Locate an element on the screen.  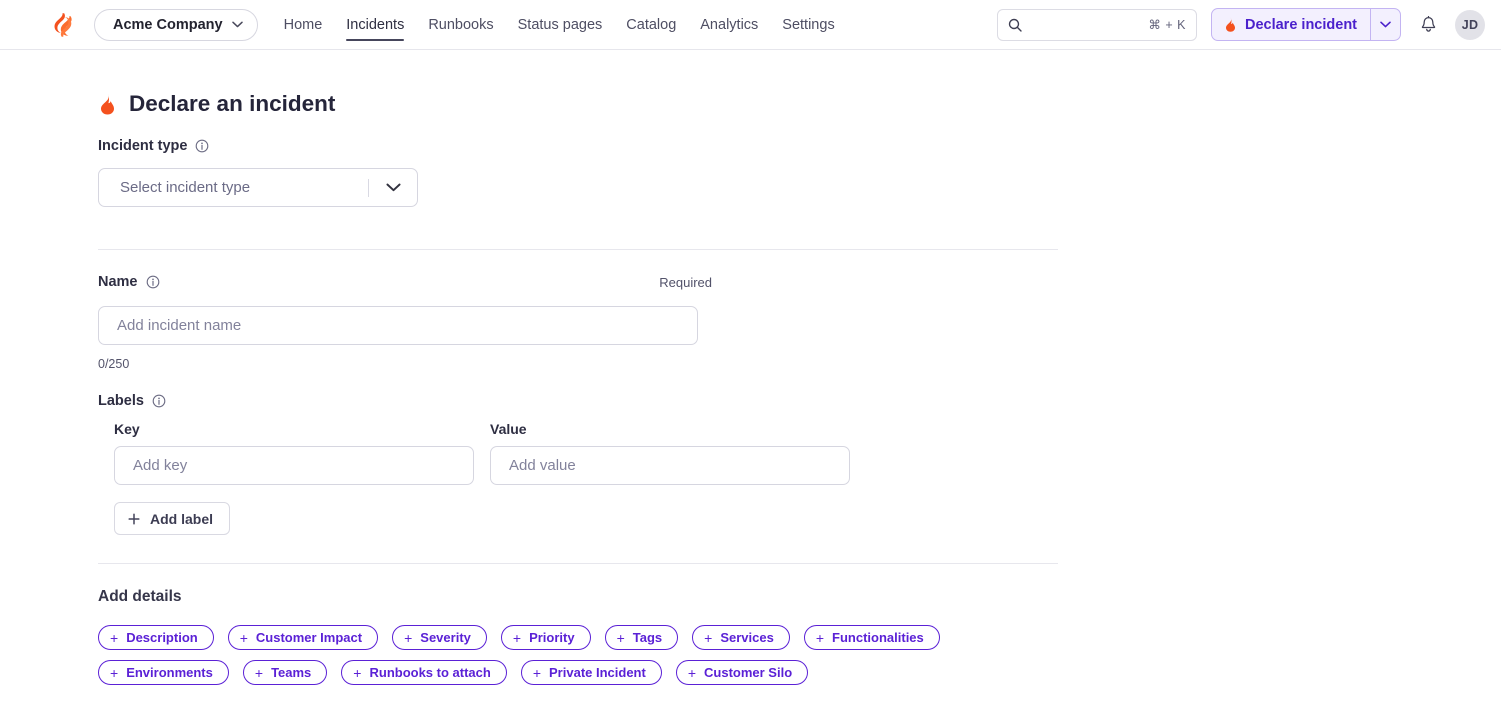
add-detail-chip-priority: + Priority is located at coordinates (545, 637).